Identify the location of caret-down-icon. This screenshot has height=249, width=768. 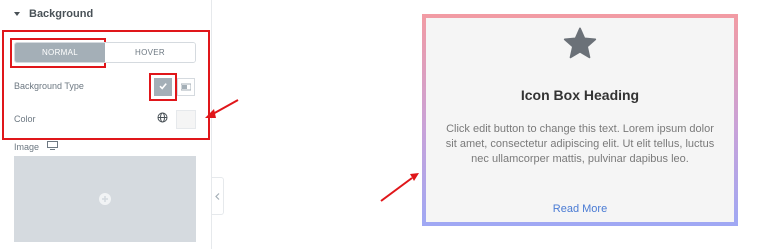
(17, 14).